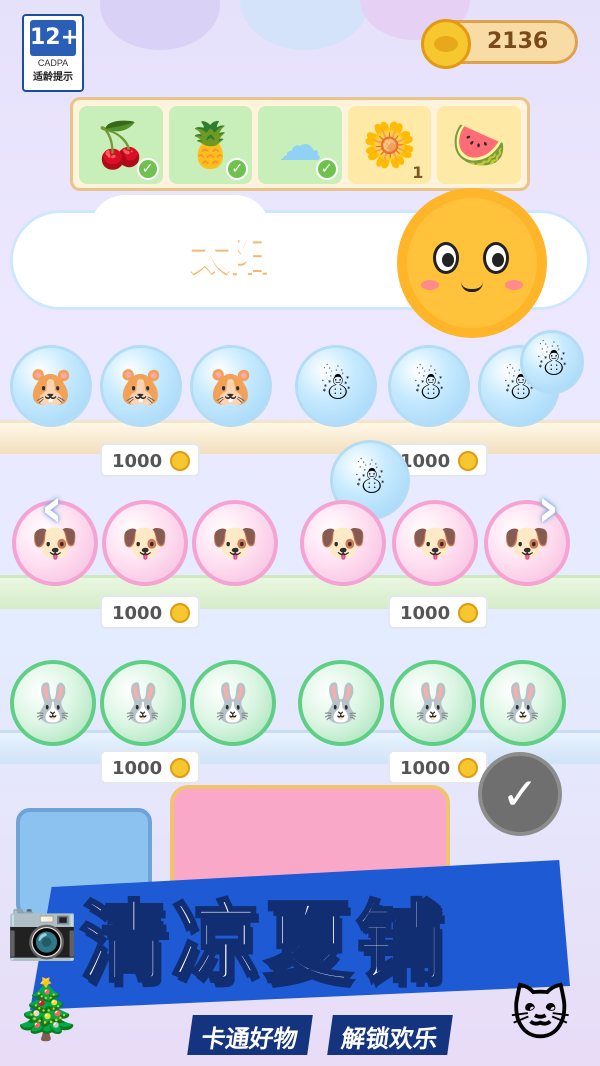  What do you see at coordinates (418, 172) in the screenshot?
I see `category-count: 1` at bounding box center [418, 172].